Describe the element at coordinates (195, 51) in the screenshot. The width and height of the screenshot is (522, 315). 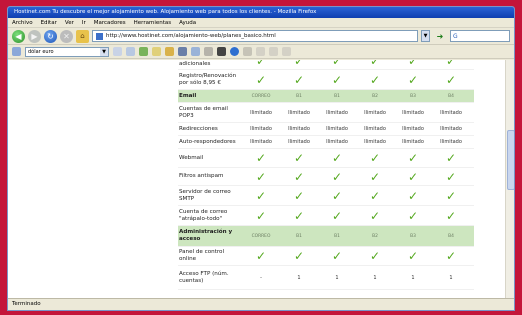
I see `zoom-icon` at that location.